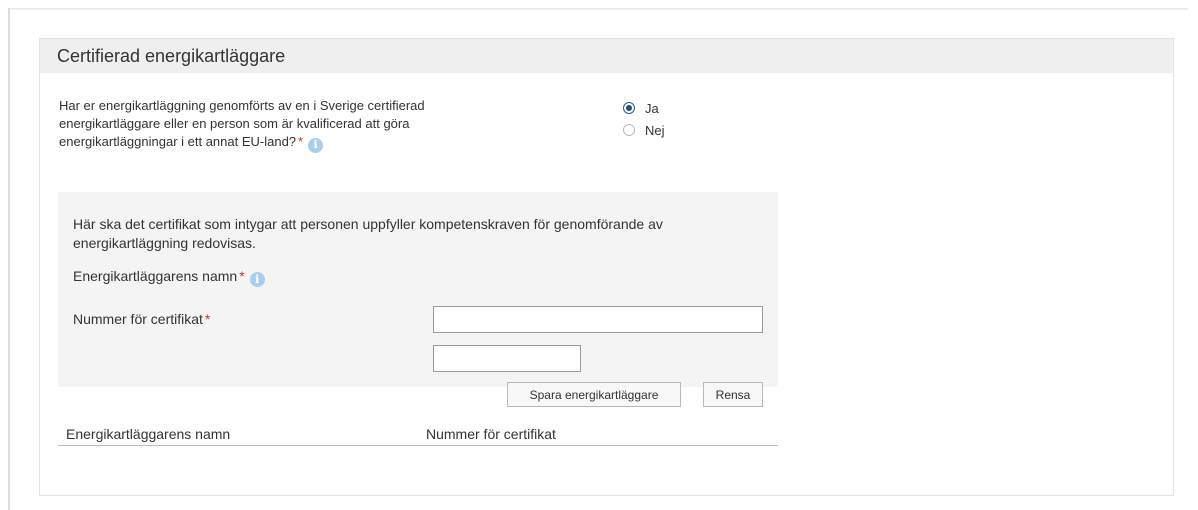 The width and height of the screenshot is (1198, 510). What do you see at coordinates (491, 434) in the screenshot?
I see `column-header-certificate-number: Nummer för certifikat` at bounding box center [491, 434].